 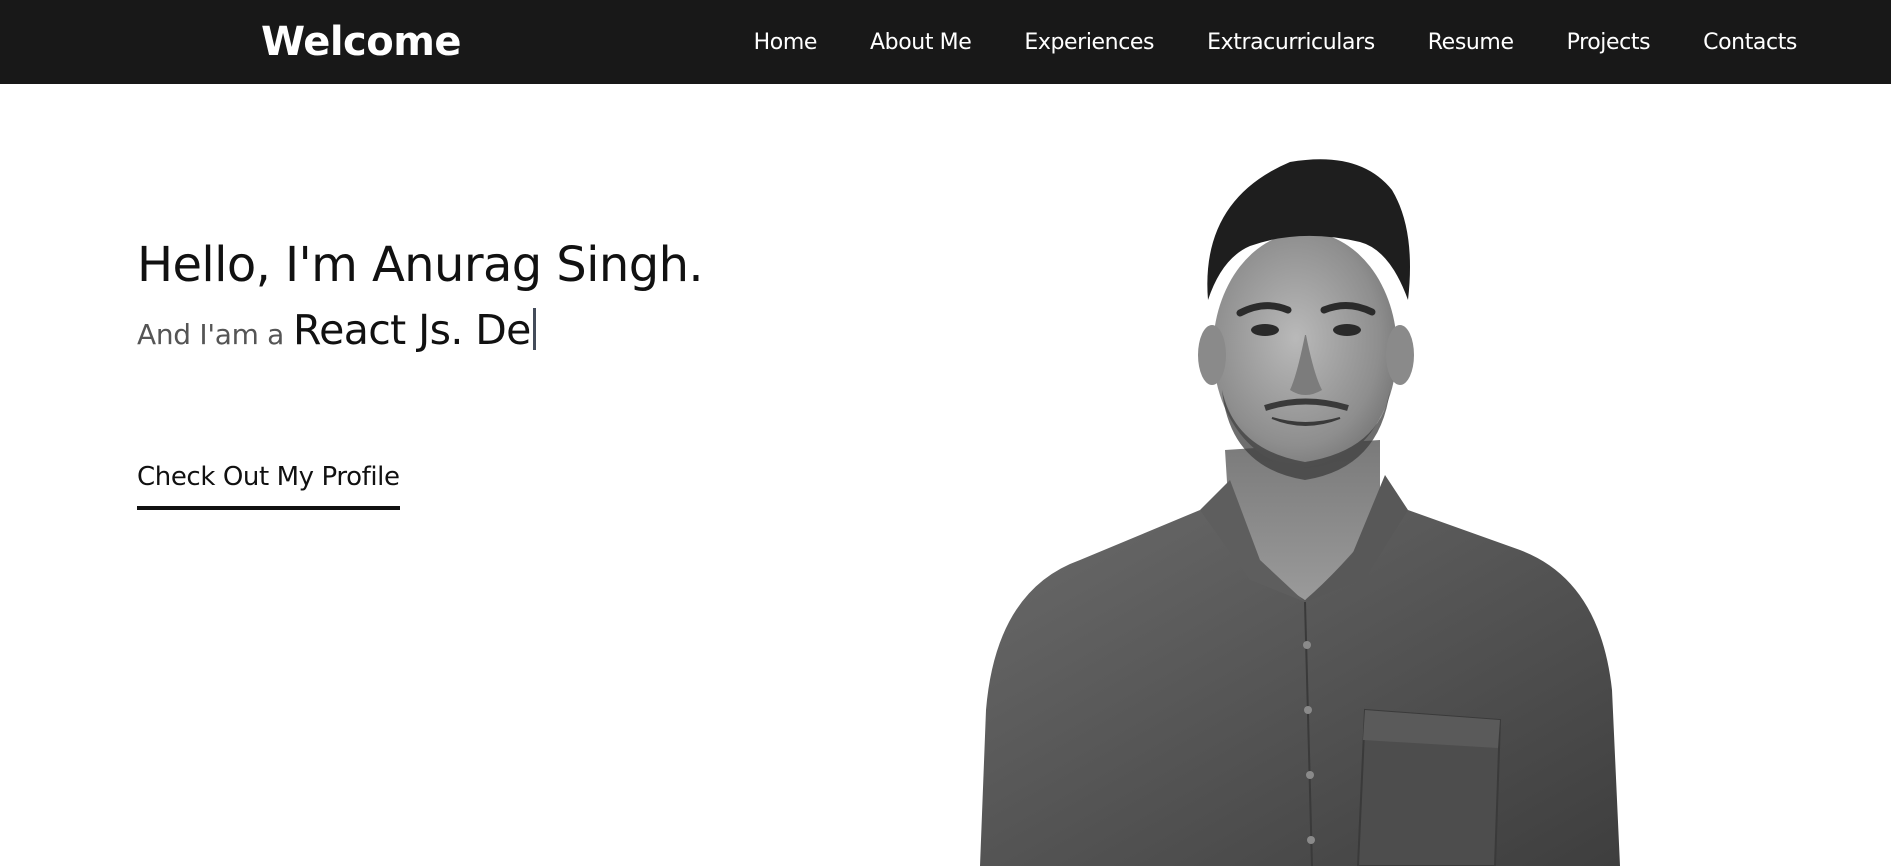 I want to click on nav-link-contacts: Contacts, so click(x=1750, y=42).